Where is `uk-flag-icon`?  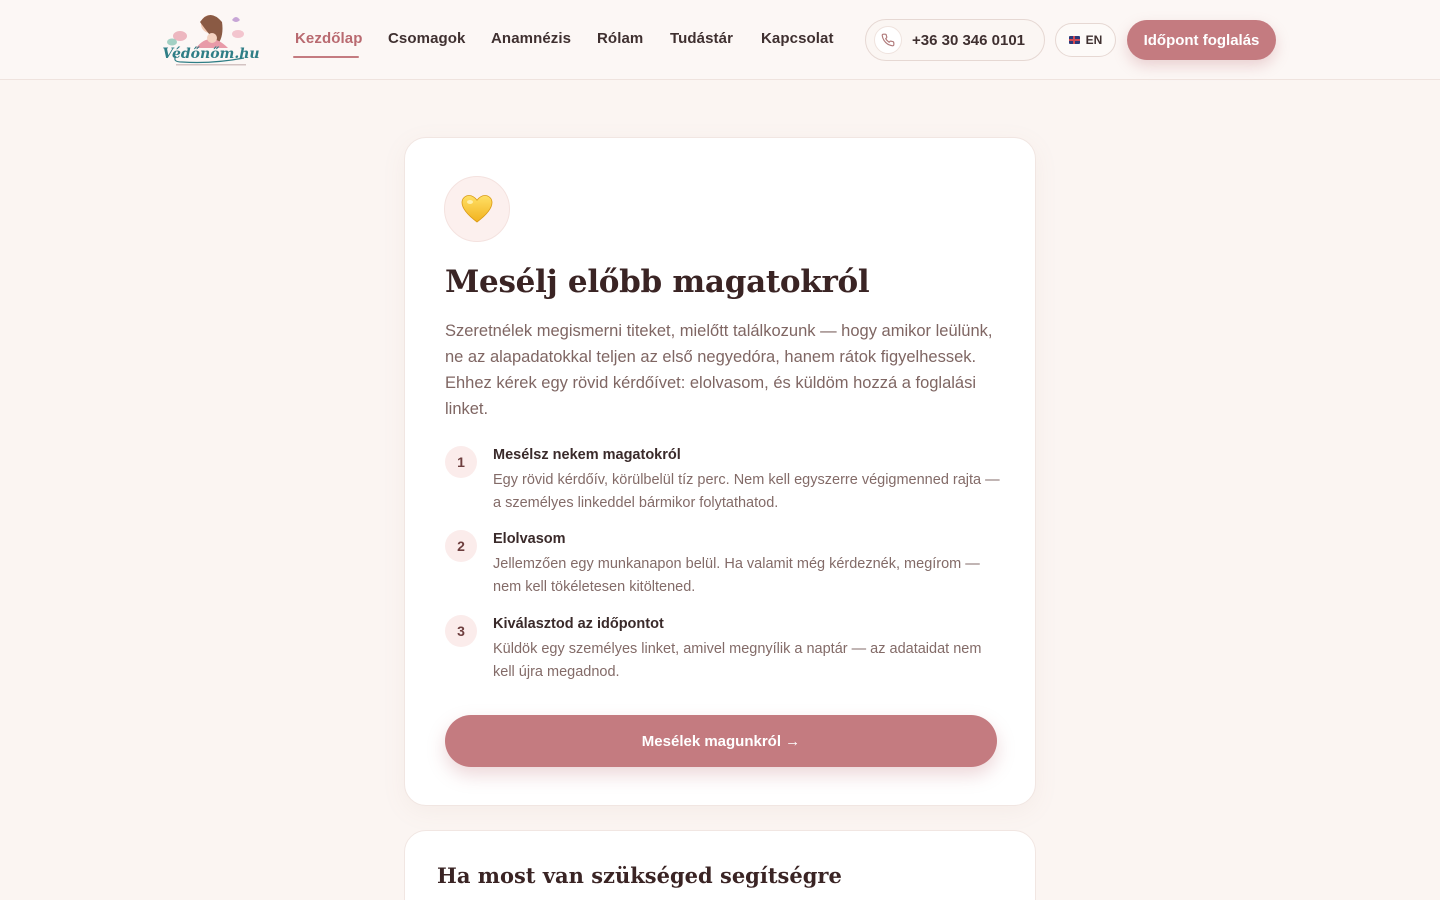 uk-flag-icon is located at coordinates (1074, 40).